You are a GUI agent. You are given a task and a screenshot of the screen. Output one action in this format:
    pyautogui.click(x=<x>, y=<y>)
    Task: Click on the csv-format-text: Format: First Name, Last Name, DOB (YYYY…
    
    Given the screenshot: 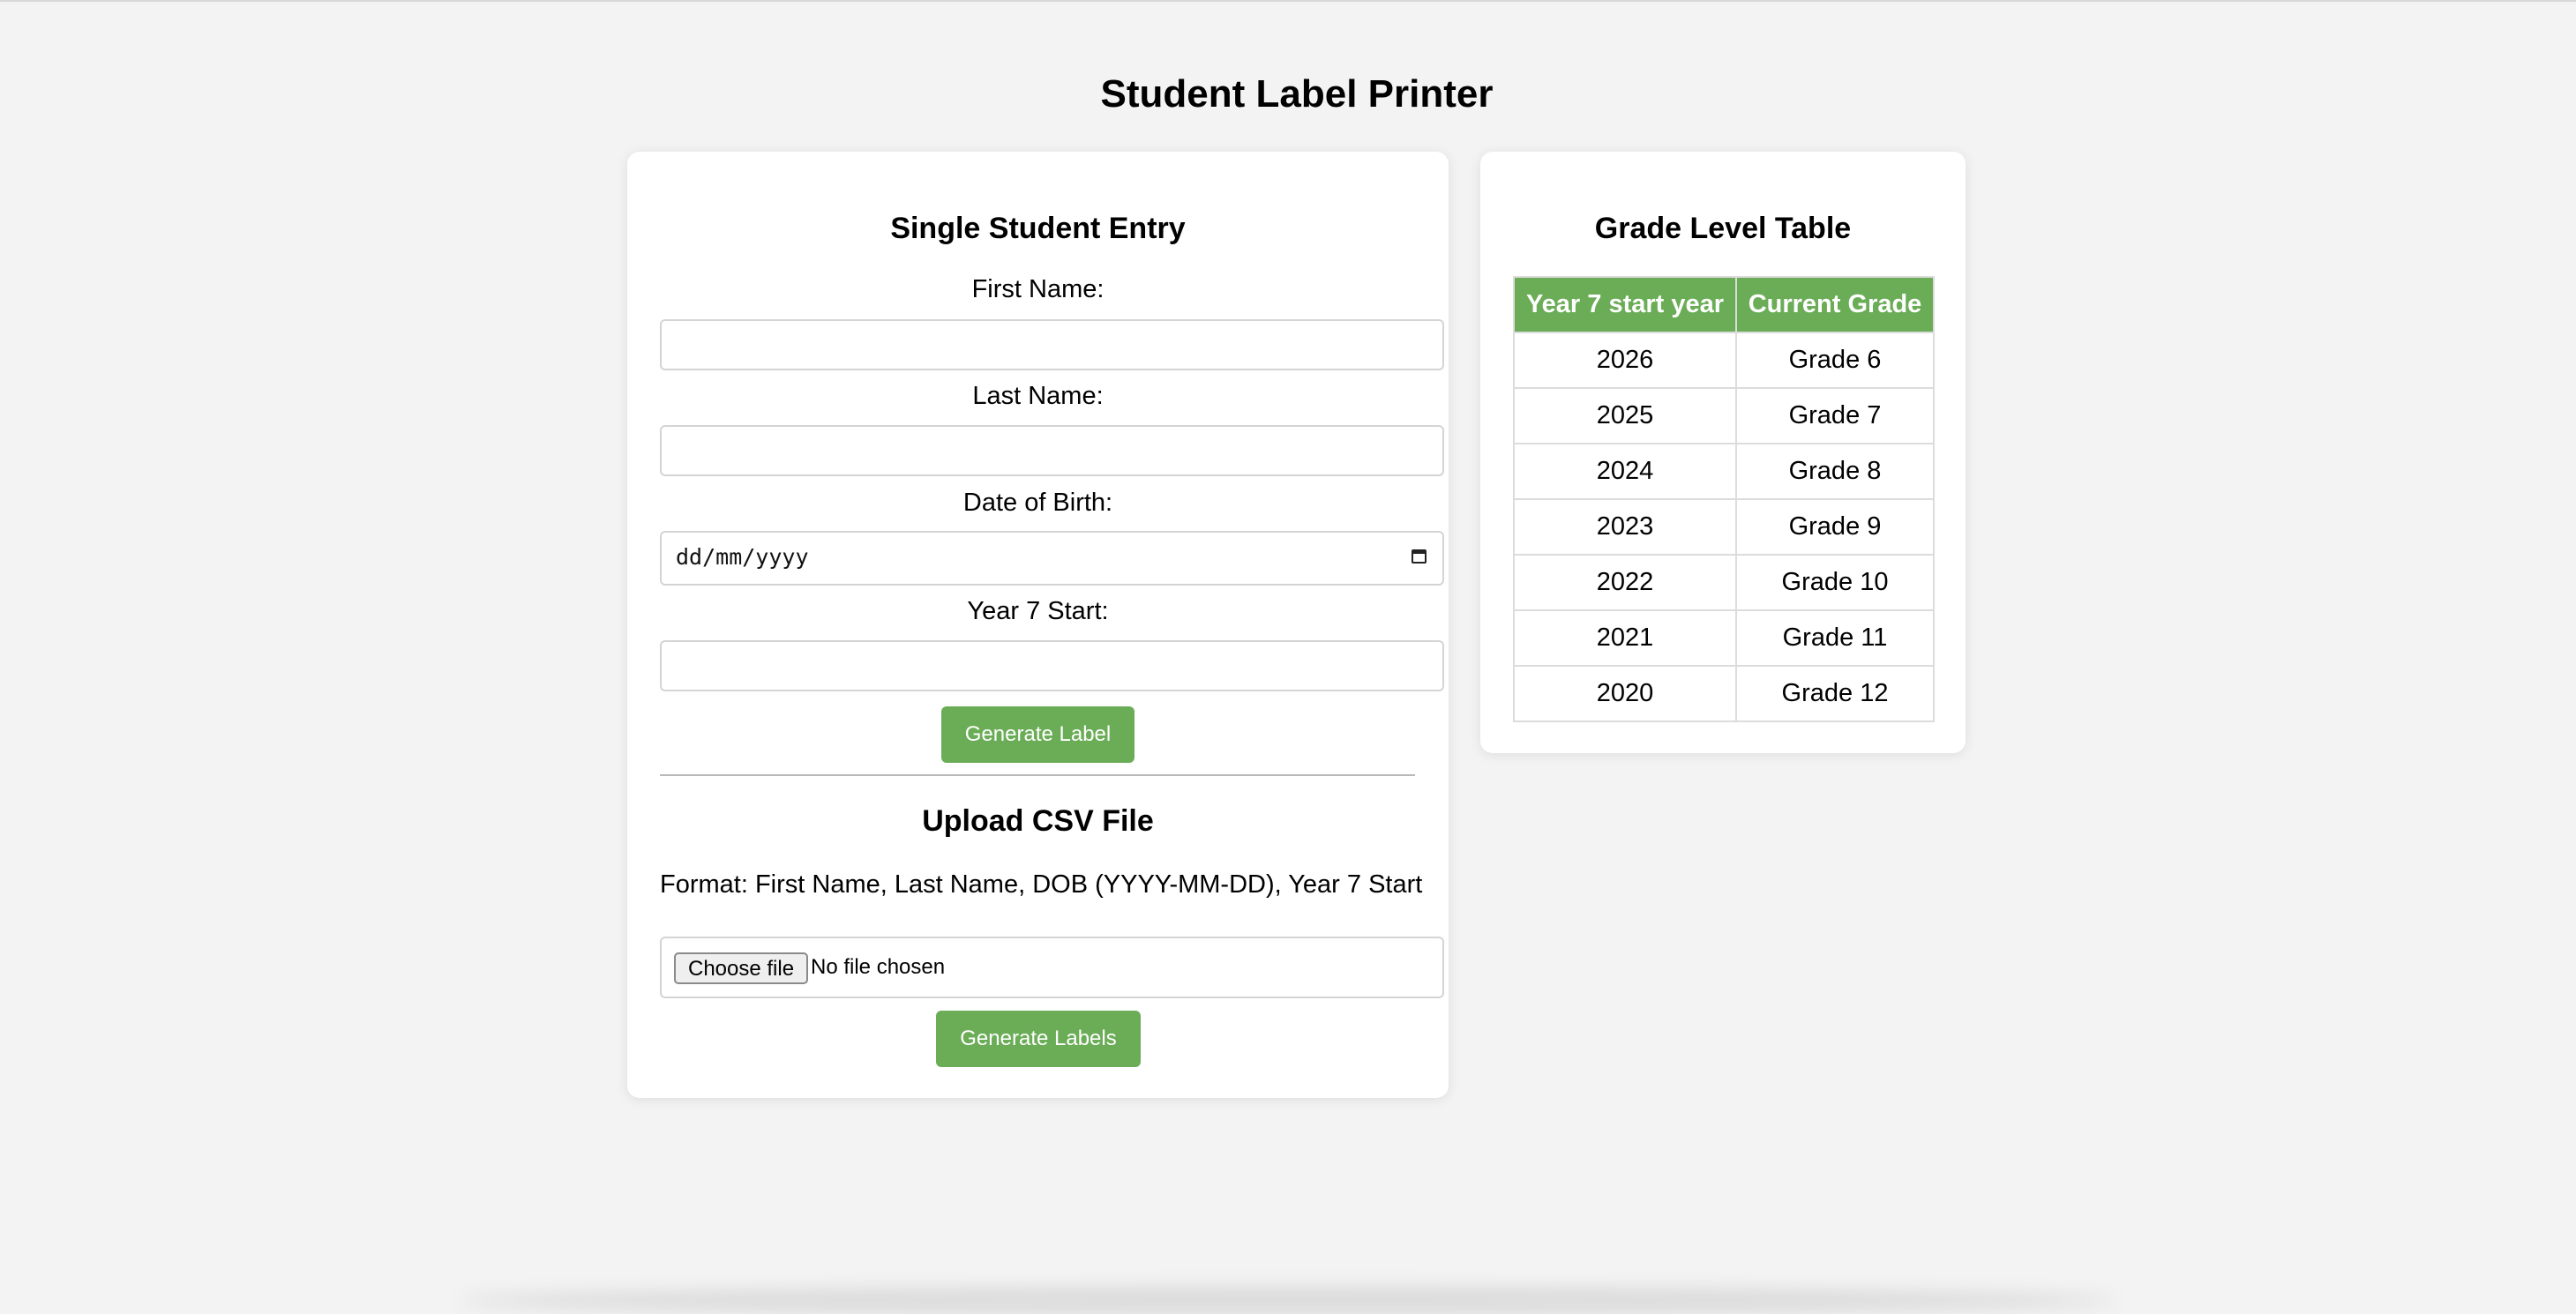 What is the action you would take?
    pyautogui.click(x=1042, y=884)
    